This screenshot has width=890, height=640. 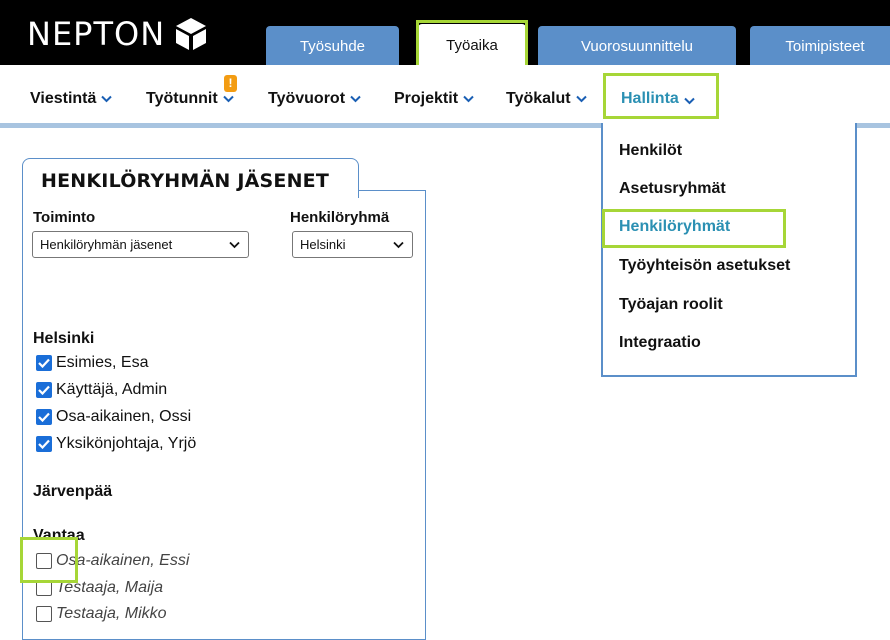 I want to click on nav-projektit: Projektit, so click(x=434, y=99).